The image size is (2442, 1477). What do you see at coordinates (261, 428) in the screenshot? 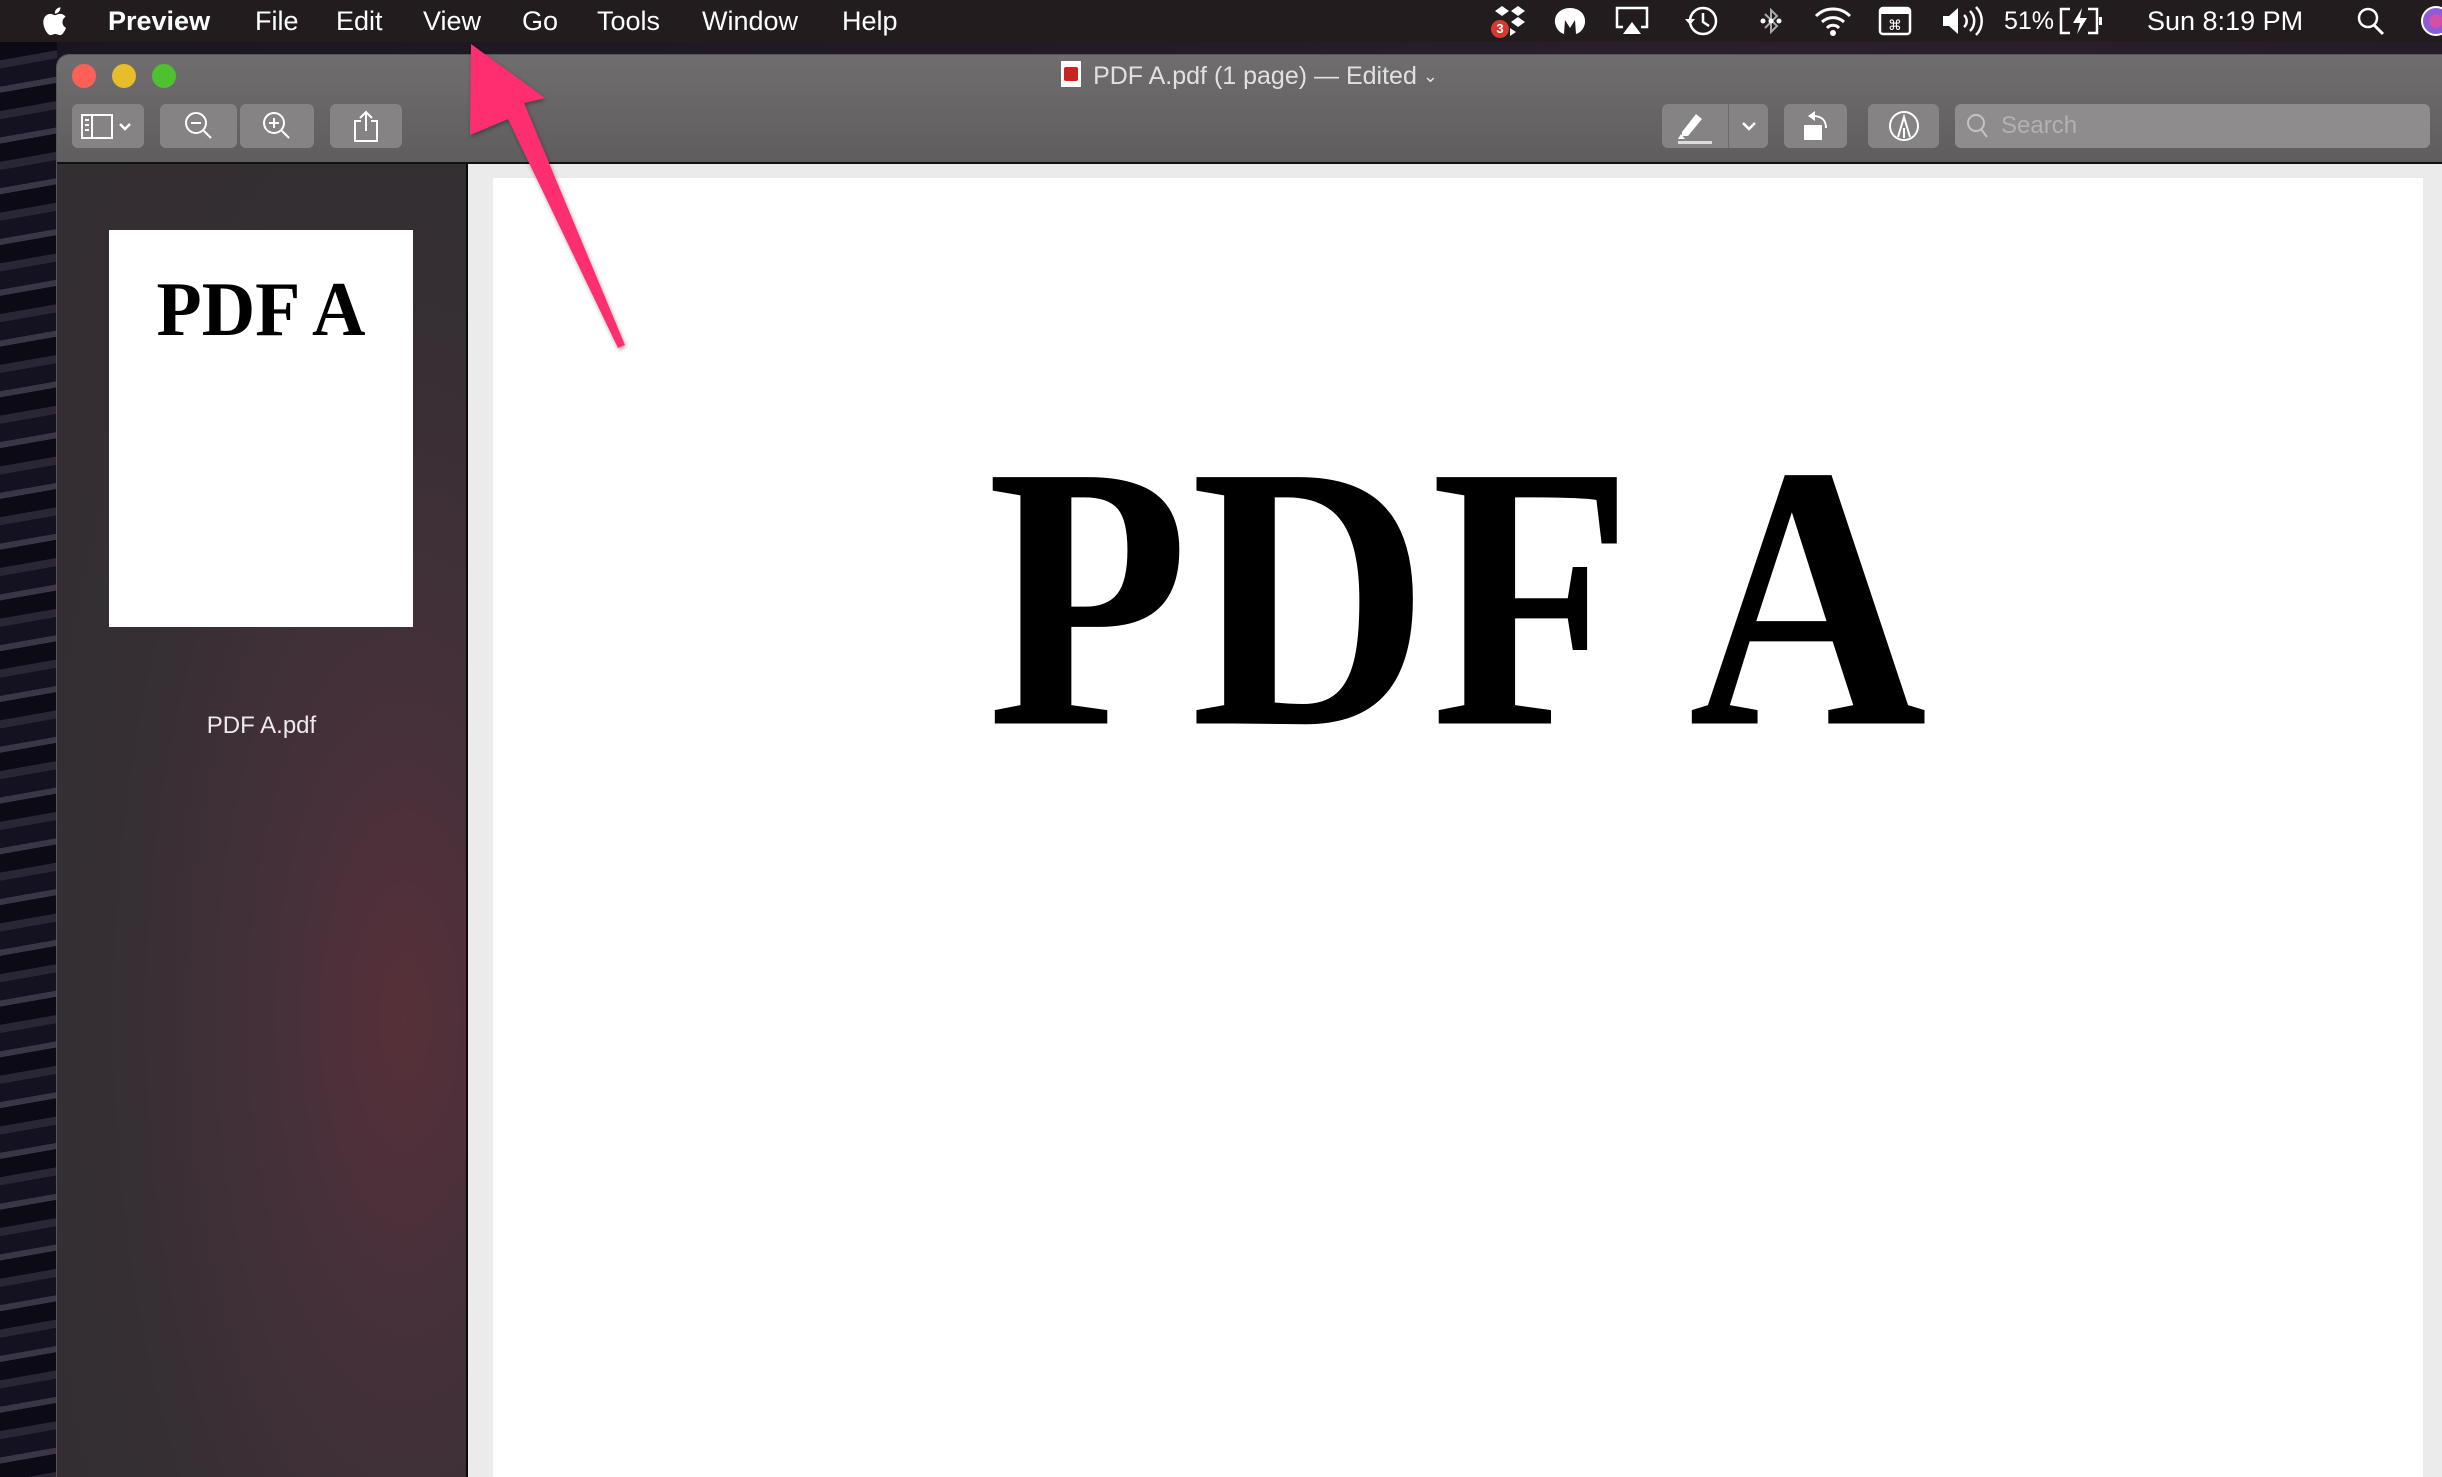
I see `page-thumbnail: PDF A` at bounding box center [261, 428].